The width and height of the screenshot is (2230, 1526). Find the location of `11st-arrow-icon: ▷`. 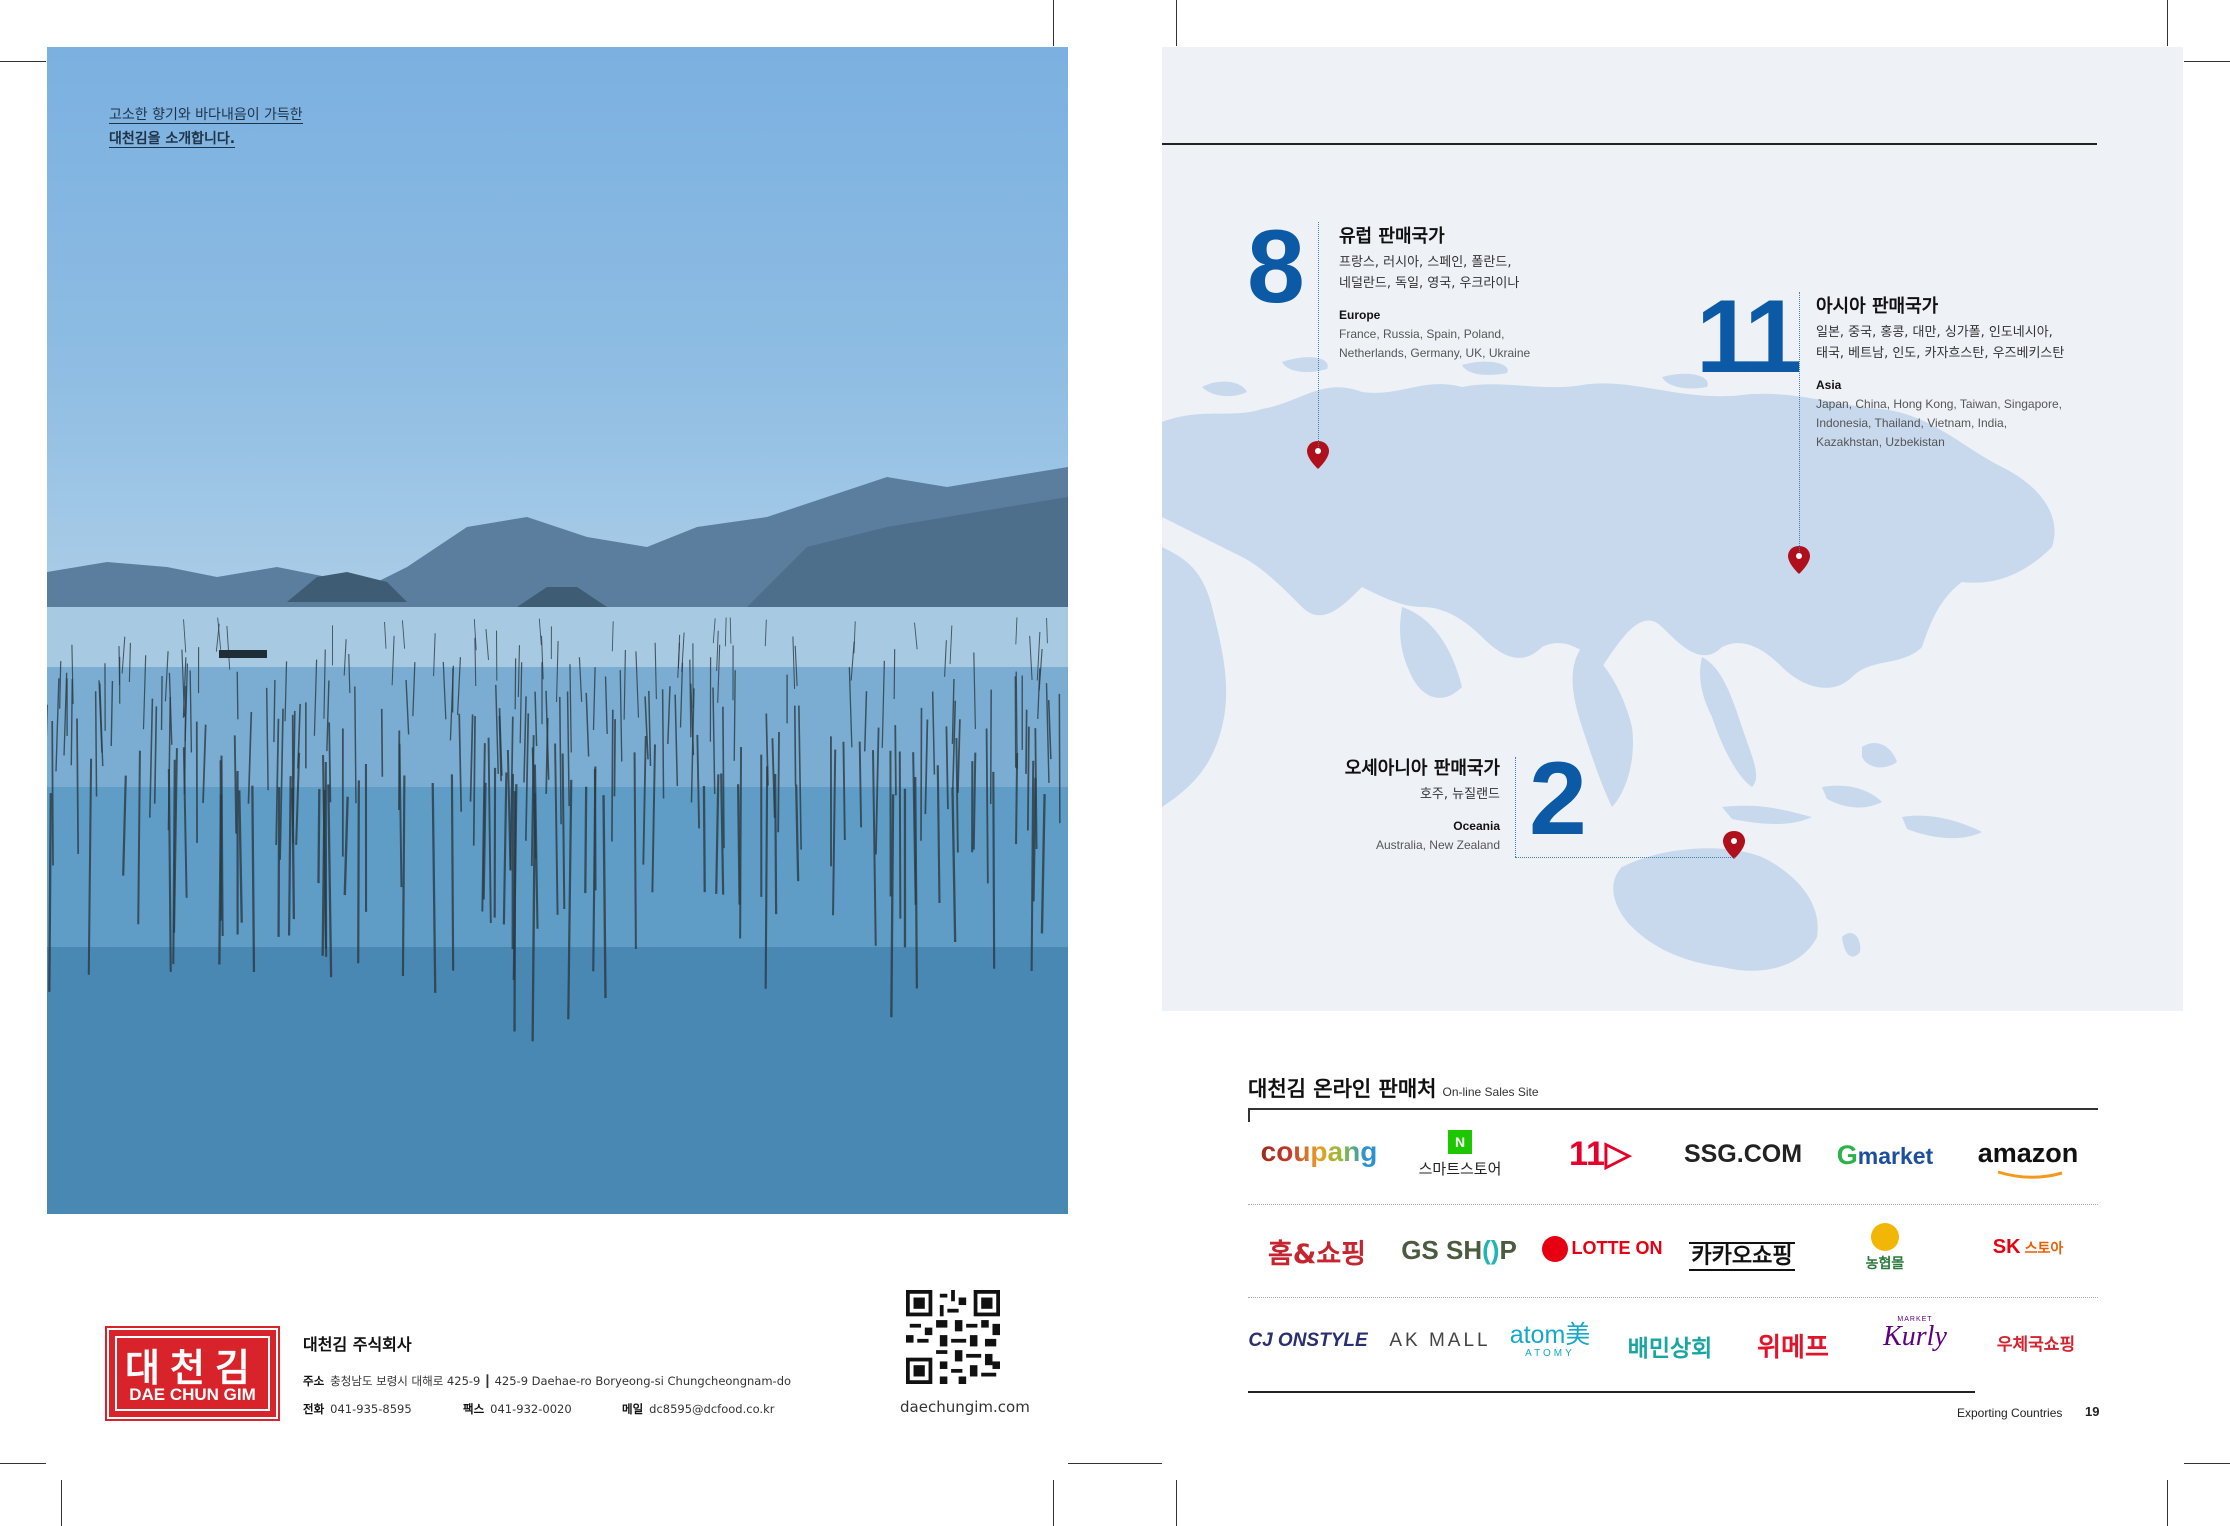

11st-arrow-icon: ▷ is located at coordinates (1618, 1154).